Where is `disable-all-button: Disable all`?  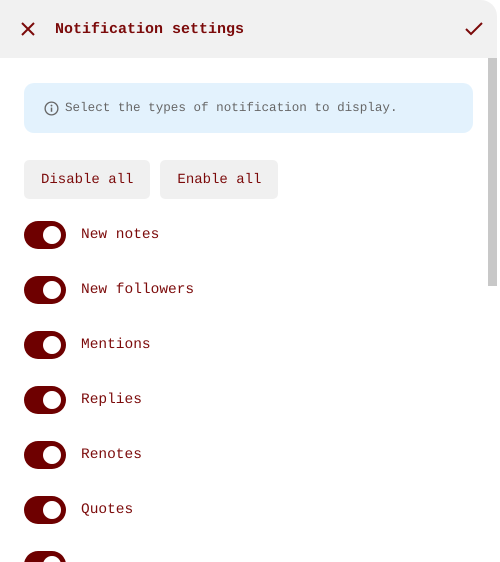 disable-all-button: Disable all is located at coordinates (87, 179).